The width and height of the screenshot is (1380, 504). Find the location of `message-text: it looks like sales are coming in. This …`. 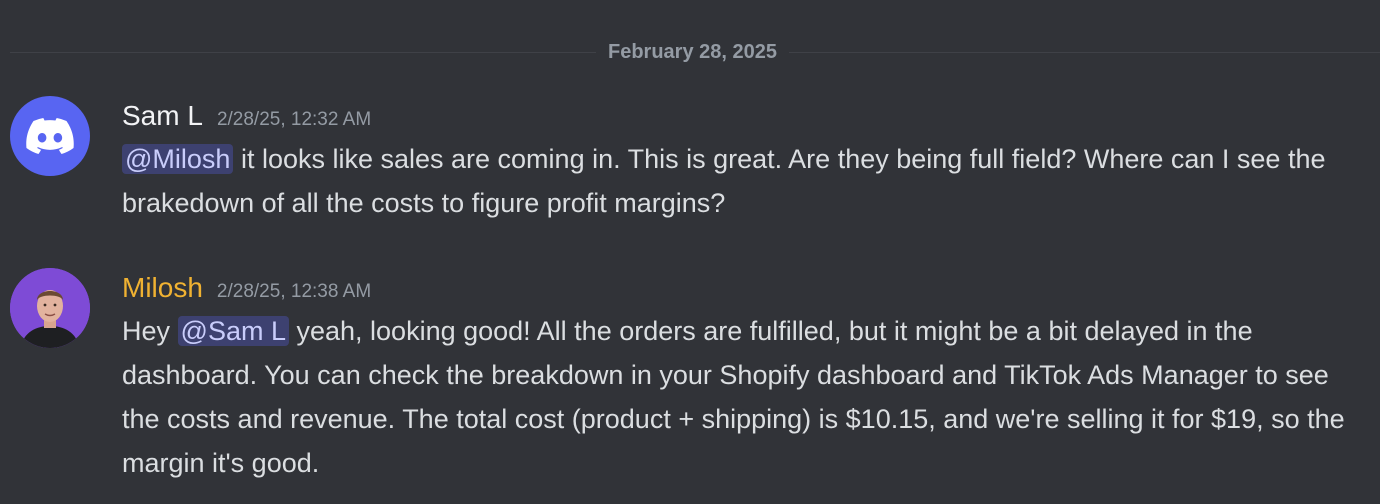

message-text: it looks like sales are coming in. This … is located at coordinates (724, 181).